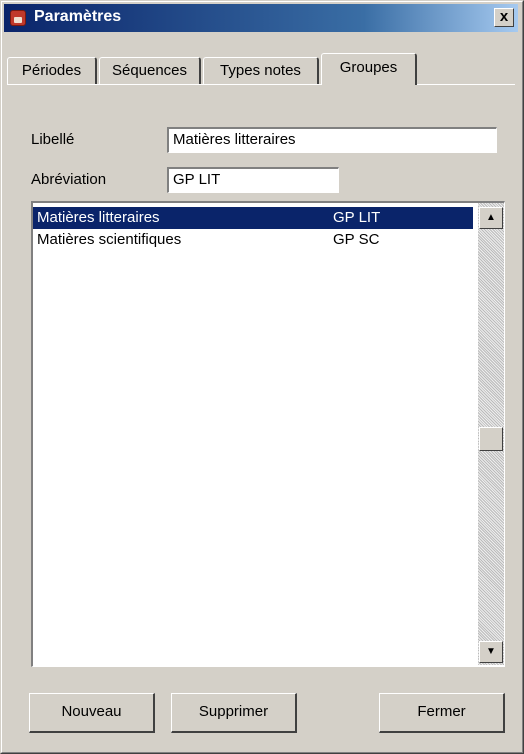 This screenshot has height=754, width=524. I want to click on libelle-field: Matières litteraires, so click(332, 140).